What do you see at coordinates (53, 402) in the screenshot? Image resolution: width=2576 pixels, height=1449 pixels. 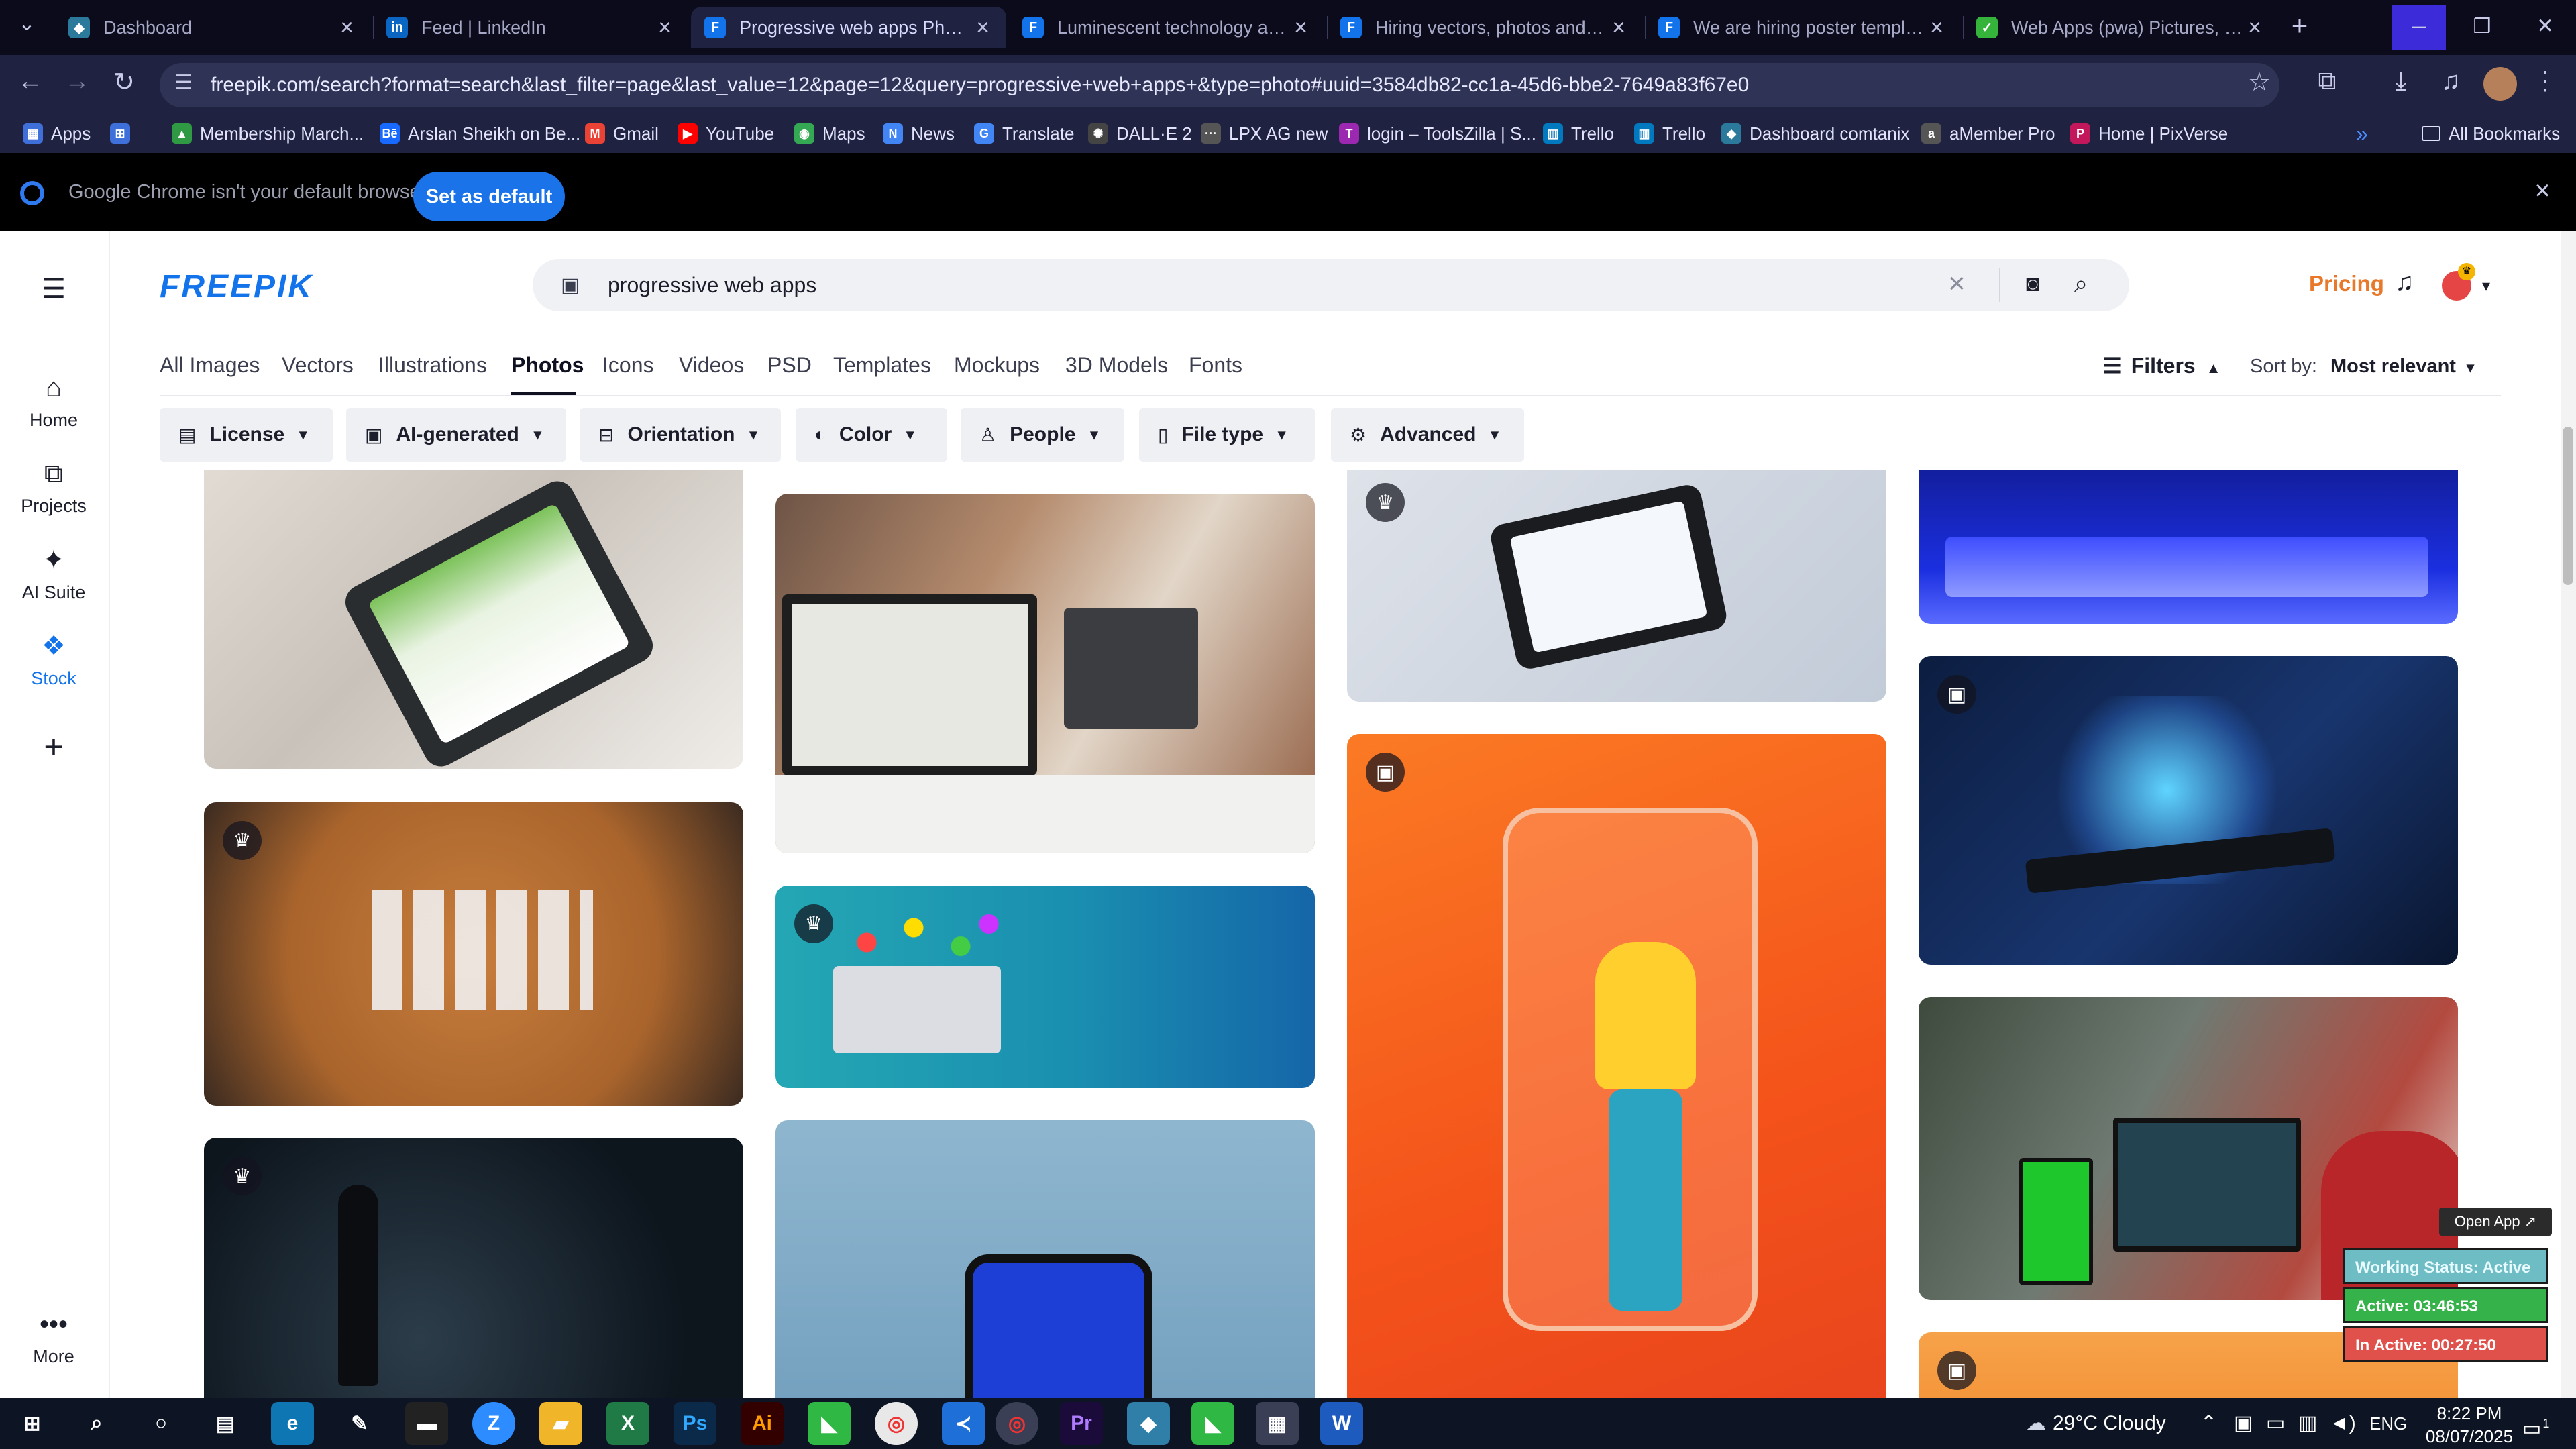 I see `sidebar-item-home: ⌂ Home` at bounding box center [53, 402].